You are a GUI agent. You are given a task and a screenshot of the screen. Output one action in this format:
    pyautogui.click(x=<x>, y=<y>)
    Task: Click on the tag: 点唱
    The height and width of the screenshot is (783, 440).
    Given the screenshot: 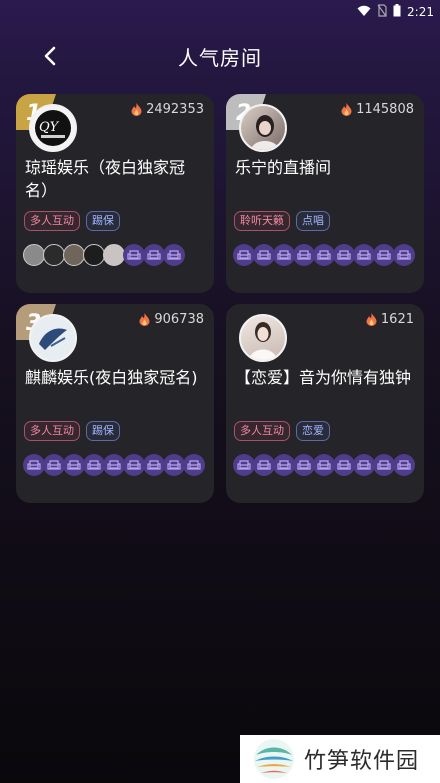 What is the action you would take?
    pyautogui.click(x=313, y=221)
    